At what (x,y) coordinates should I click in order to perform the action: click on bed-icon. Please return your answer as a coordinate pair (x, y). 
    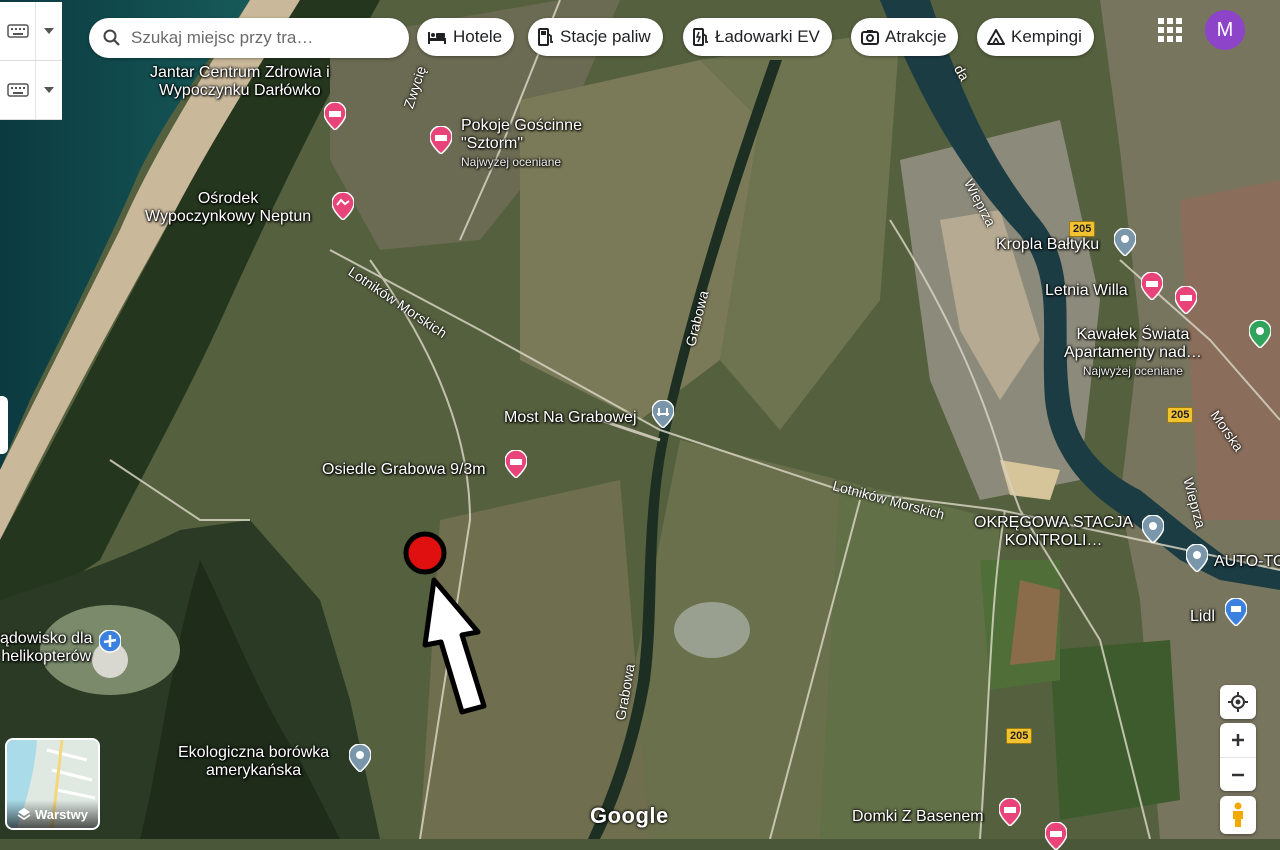
    Looking at the image, I should click on (437, 38).